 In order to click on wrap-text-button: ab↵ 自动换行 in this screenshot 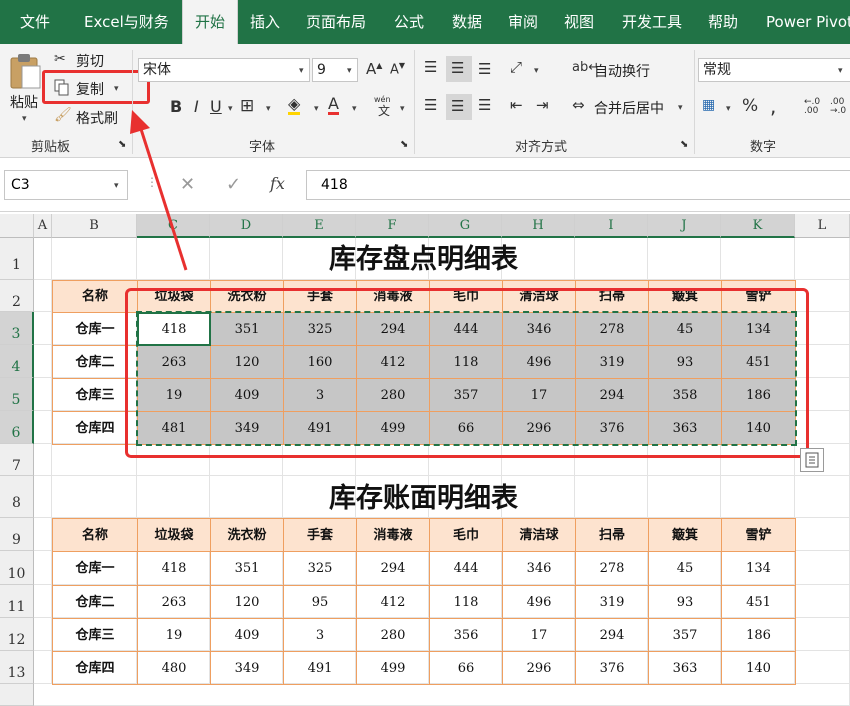, I will do `click(625, 70)`.